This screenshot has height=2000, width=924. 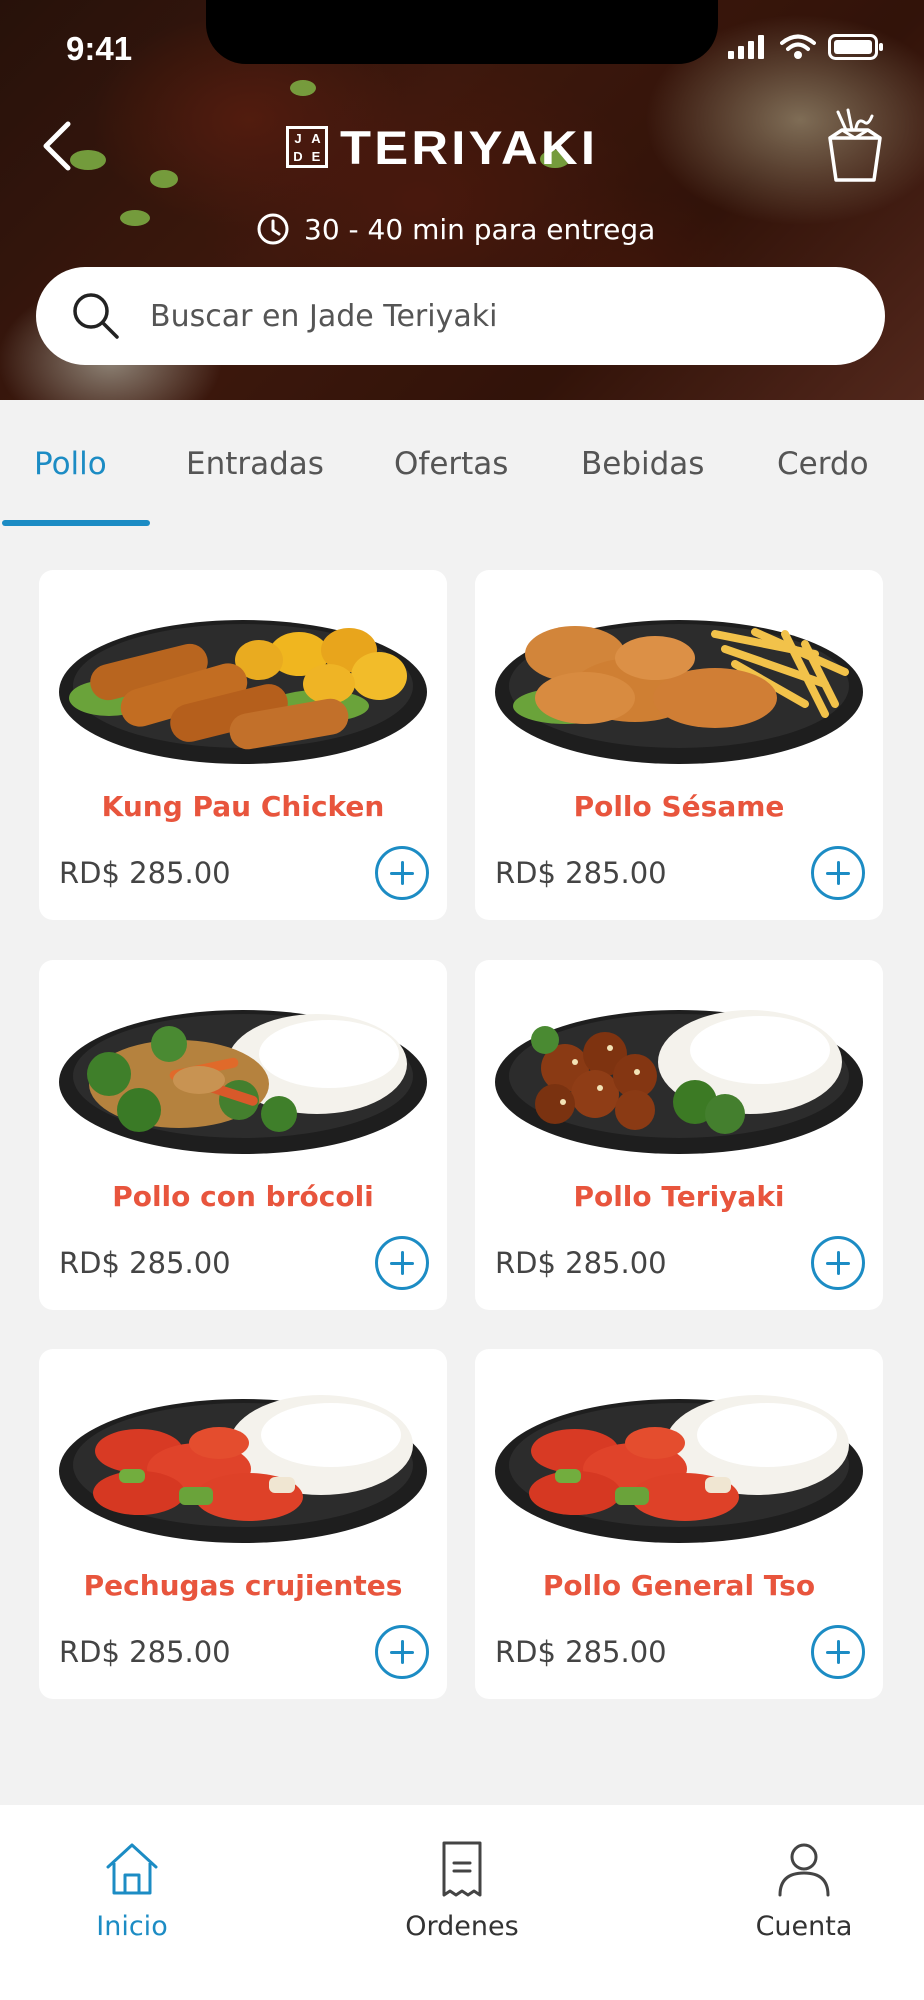 I want to click on back-button, so click(x=58, y=146).